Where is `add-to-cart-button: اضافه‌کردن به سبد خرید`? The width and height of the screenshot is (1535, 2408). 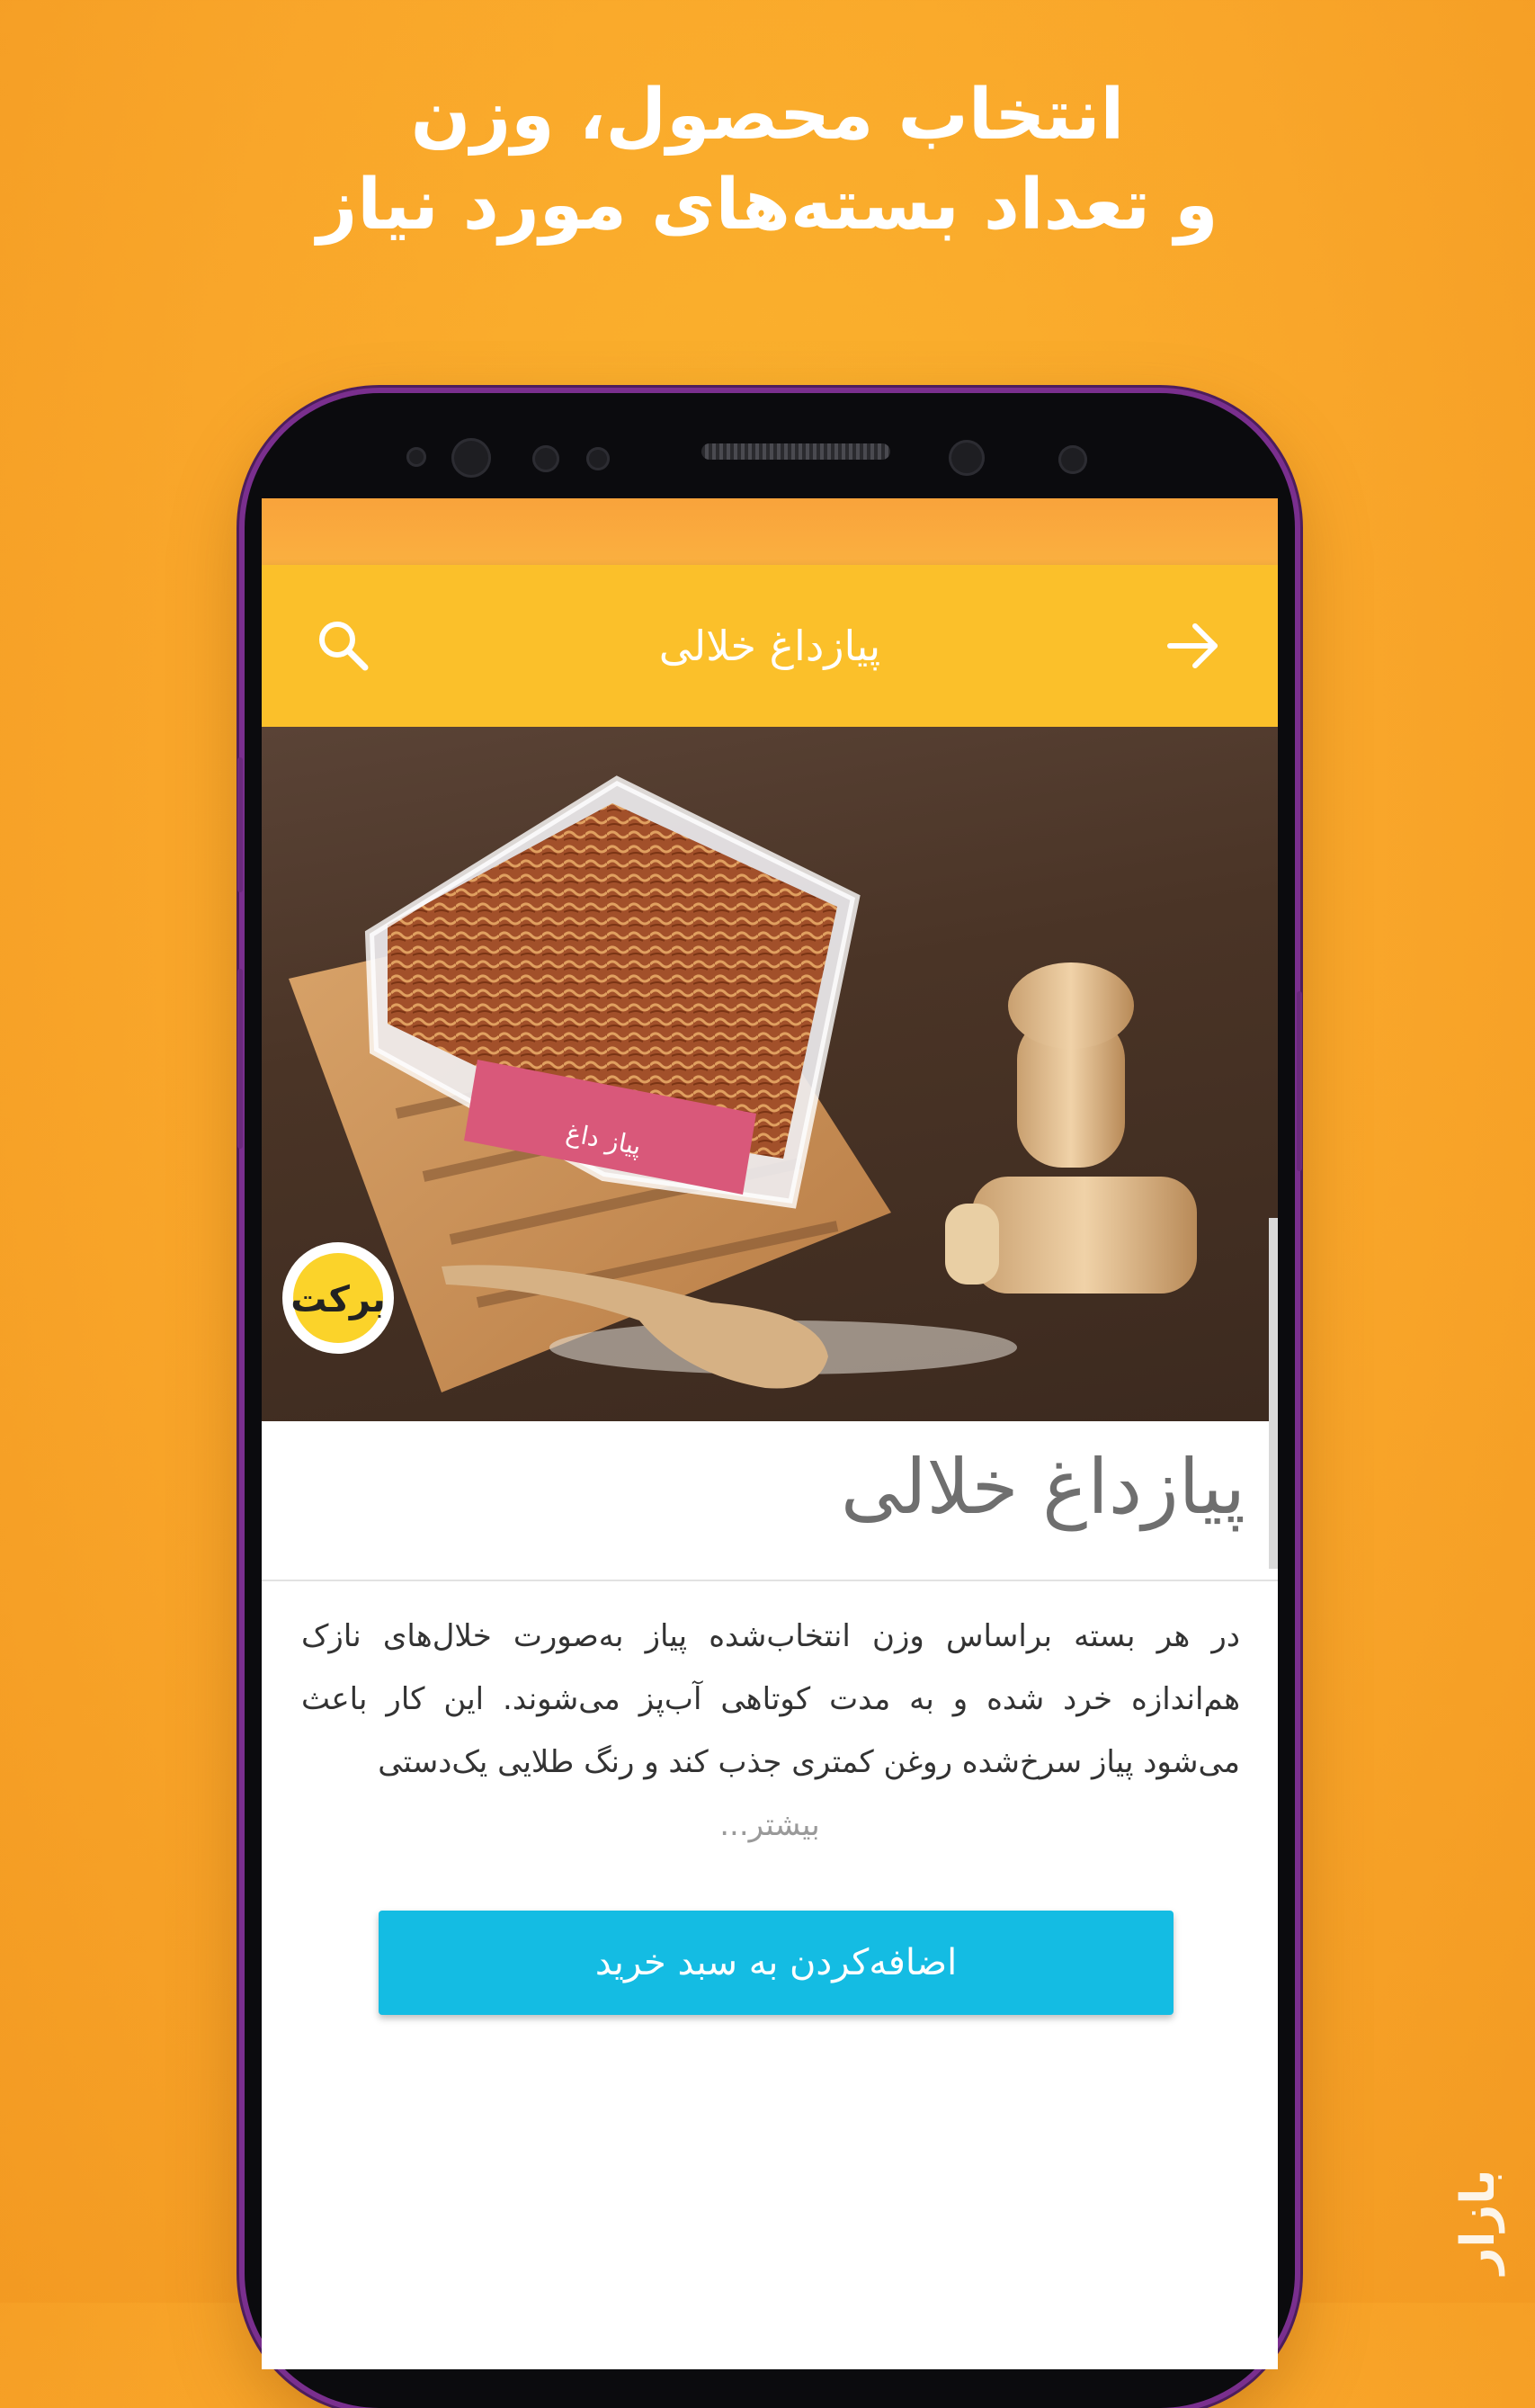
add-to-cart-button: اضافه‌کردن به سبد خرید is located at coordinates (776, 1963).